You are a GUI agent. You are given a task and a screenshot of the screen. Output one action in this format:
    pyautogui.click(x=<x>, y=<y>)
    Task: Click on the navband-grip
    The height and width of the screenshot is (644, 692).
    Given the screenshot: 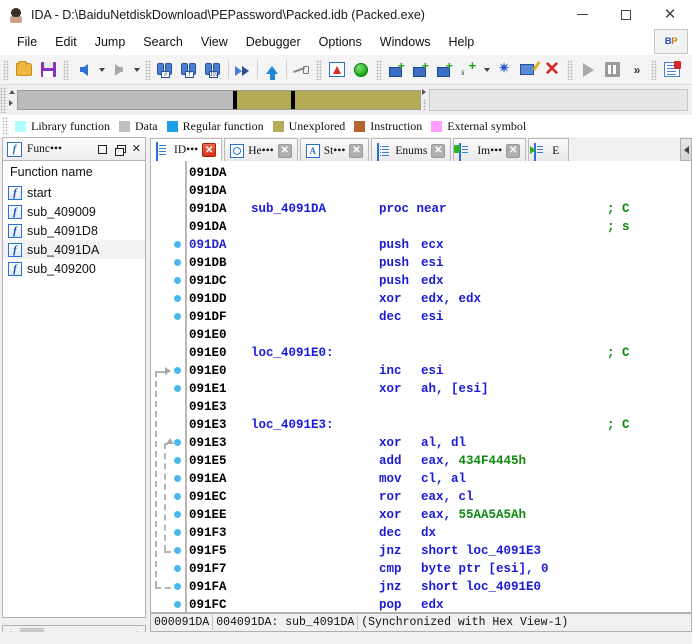 What is the action you would take?
    pyautogui.click(x=3, y=100)
    